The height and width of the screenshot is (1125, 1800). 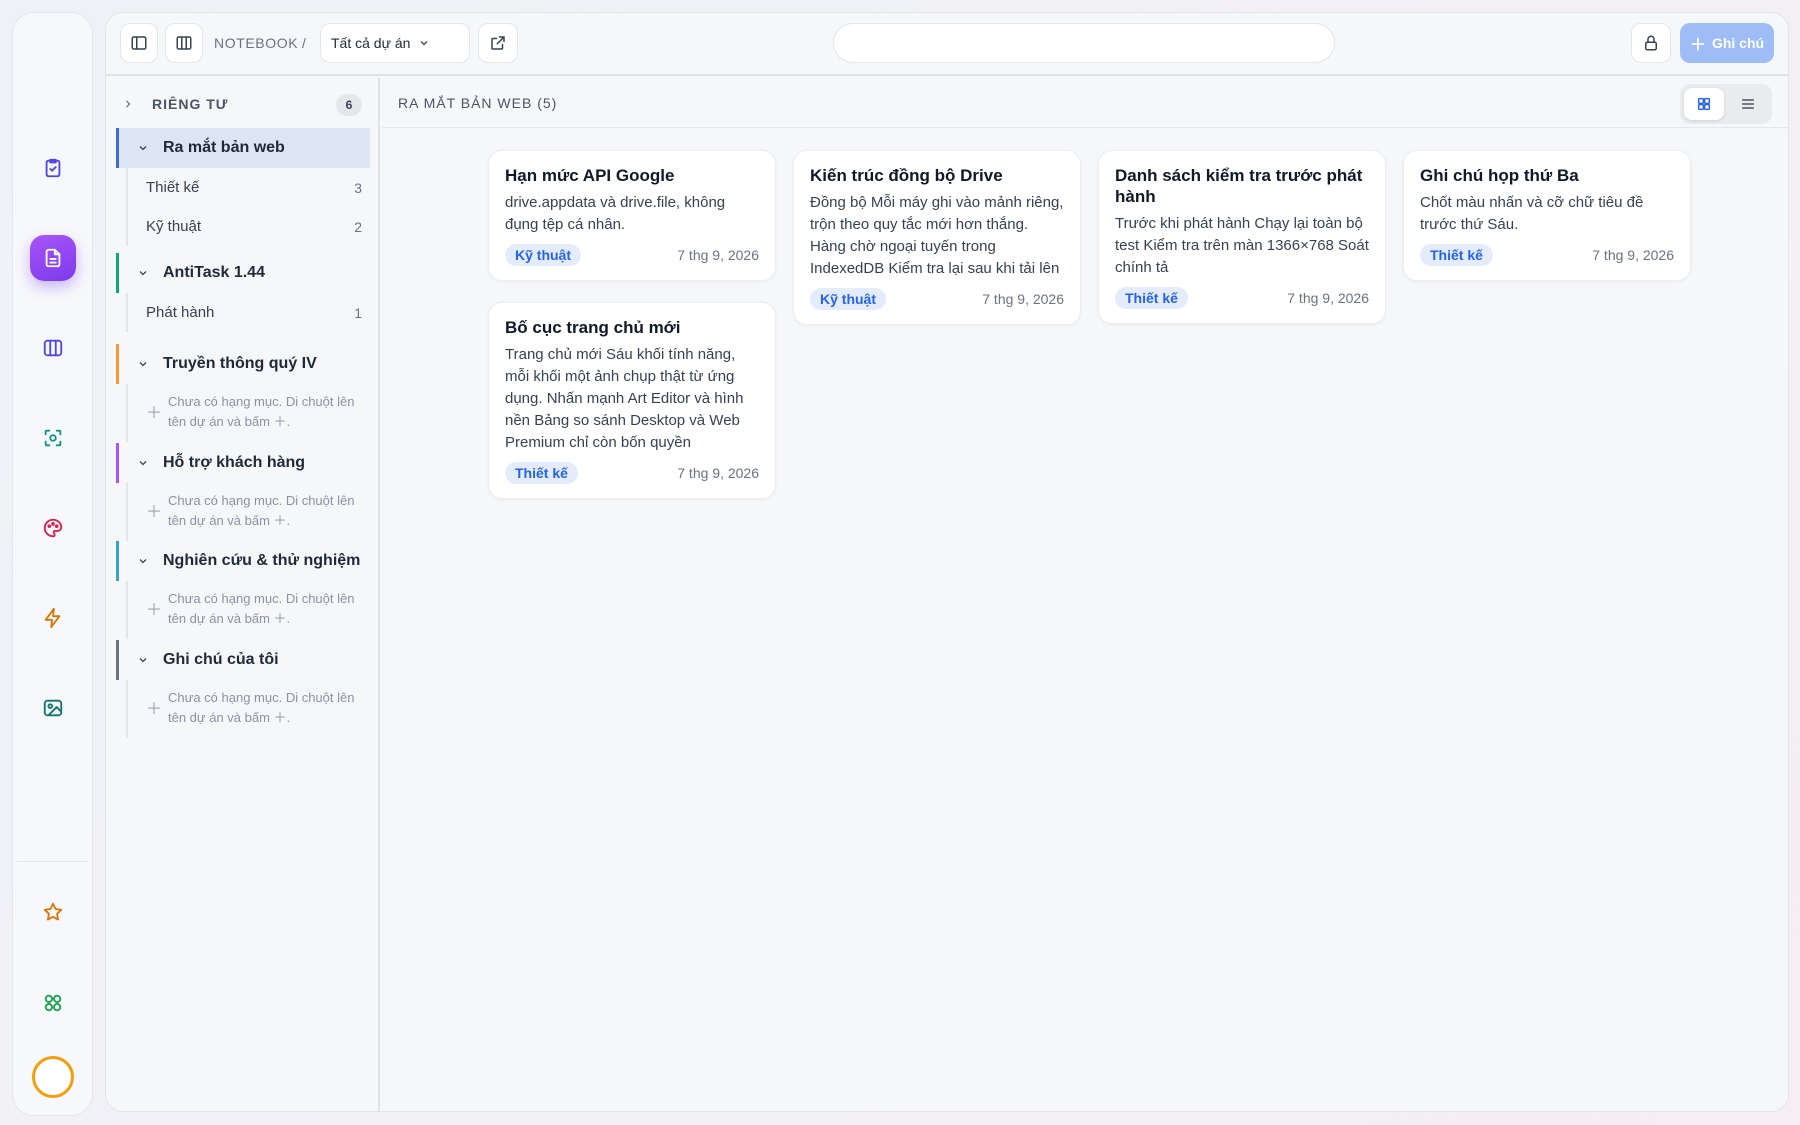 I want to click on task-check-icon, so click(x=52, y=168).